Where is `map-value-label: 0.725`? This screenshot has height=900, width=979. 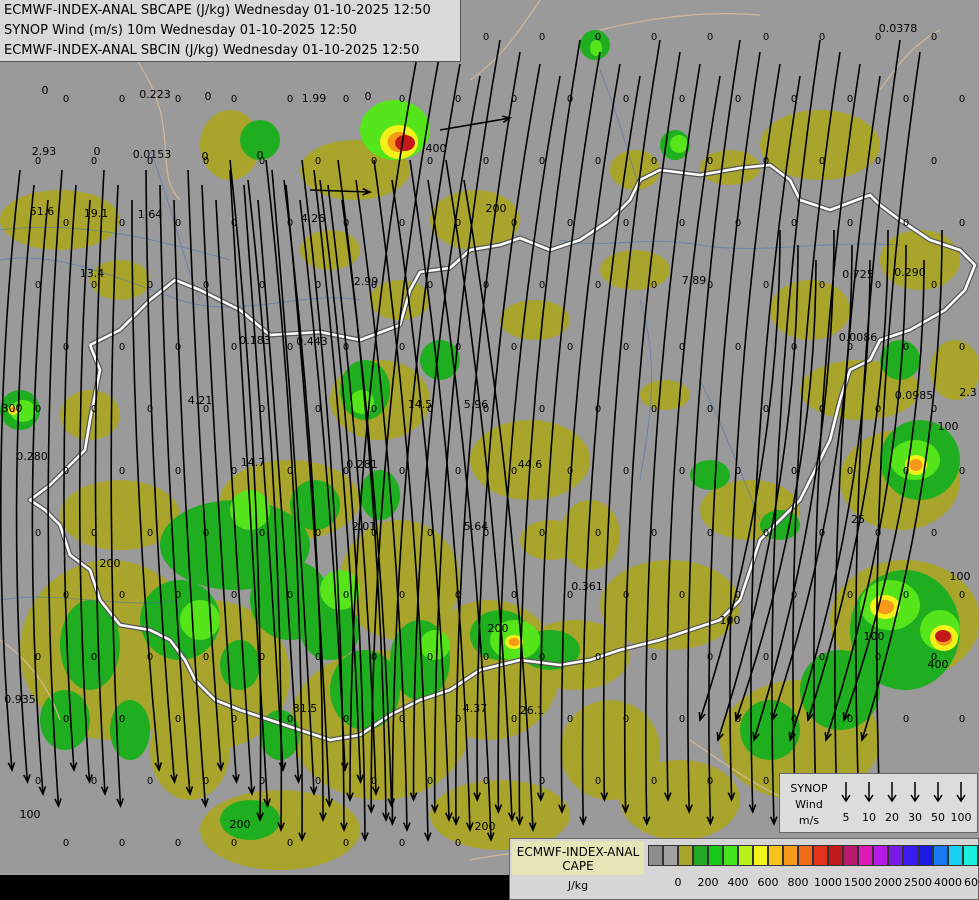 map-value-label: 0.725 is located at coordinates (858, 274).